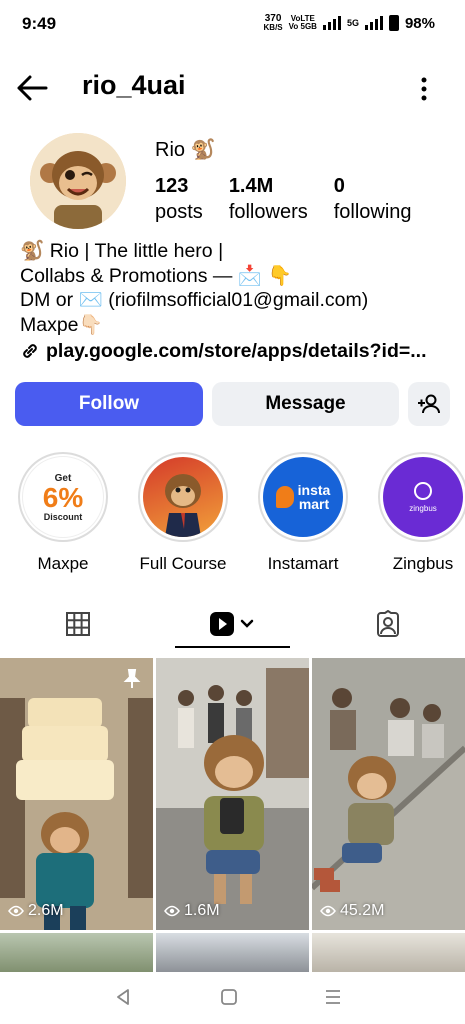 The image size is (465, 1024). Describe the element at coordinates (156, 275) in the screenshot. I see `bio-line: Collabs & Promotions — 📩 👇` at that location.